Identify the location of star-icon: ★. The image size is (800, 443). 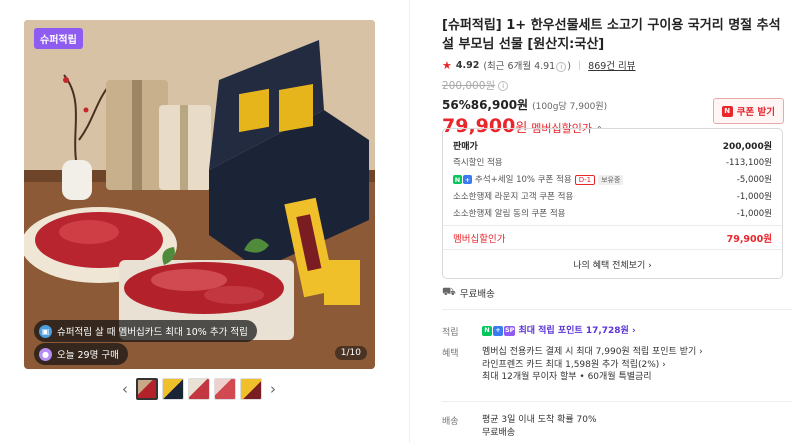
(447, 65).